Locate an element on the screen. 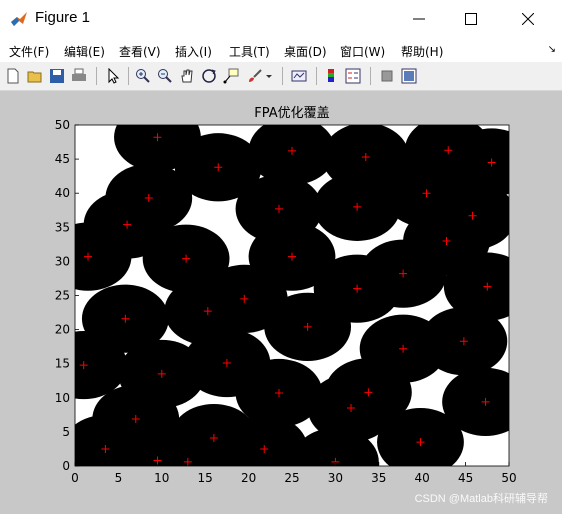 Image resolution: width=562 pixels, height=514 pixels. x-tick-label: 35 is located at coordinates (378, 478).